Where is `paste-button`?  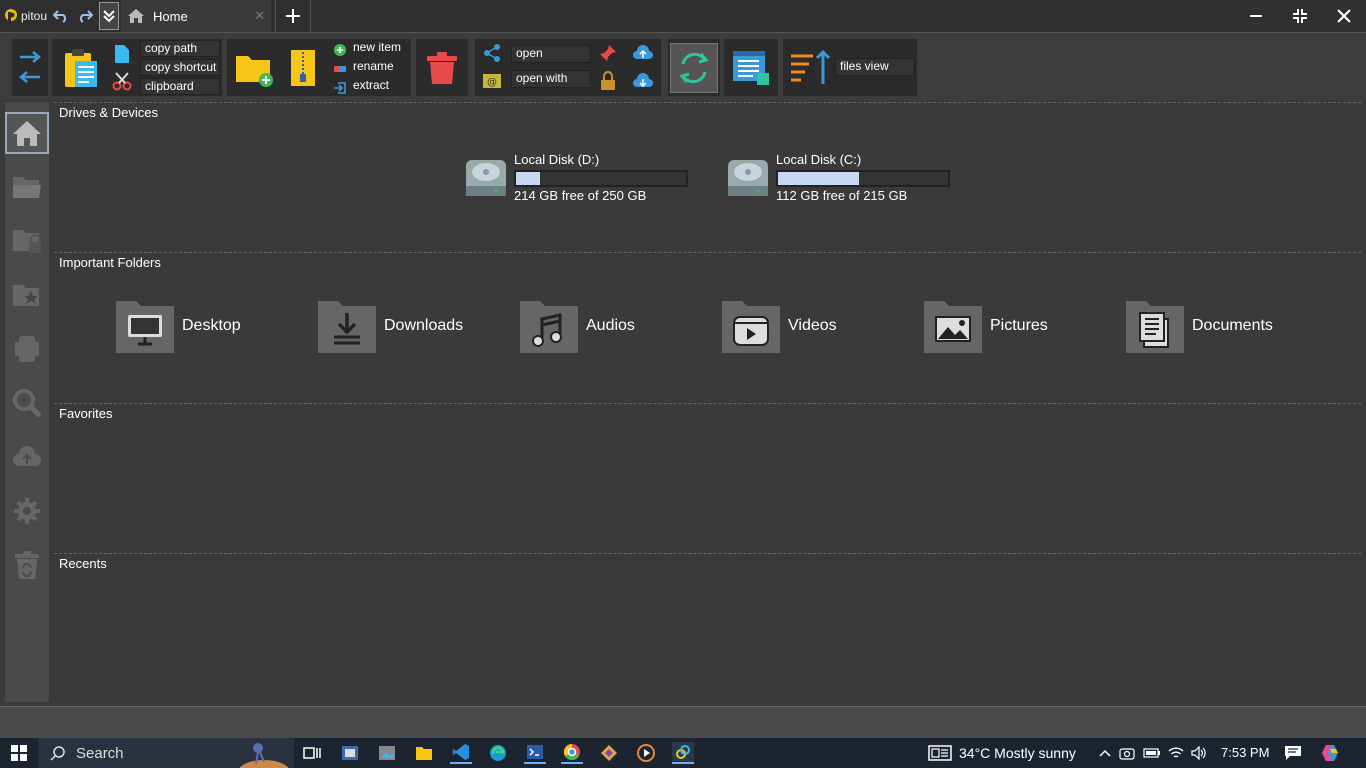 paste-button is located at coordinates (81, 68).